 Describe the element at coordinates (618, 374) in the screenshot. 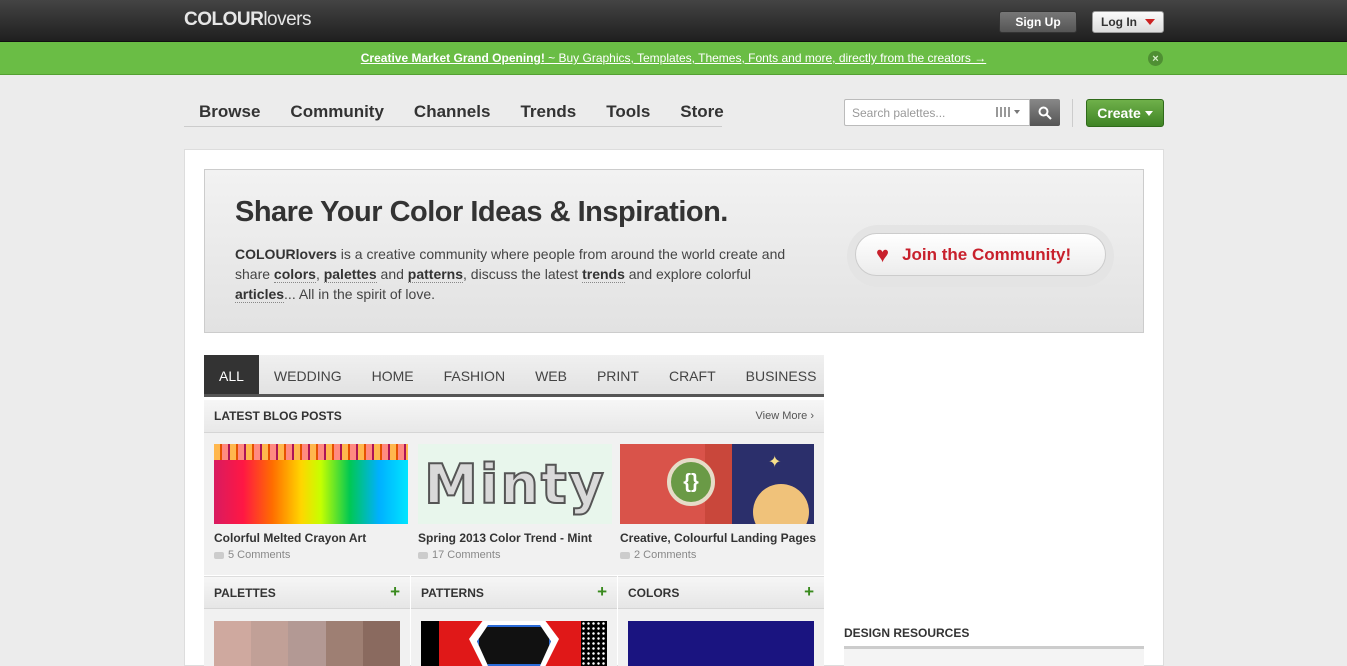

I see `tab-print: PRINT` at that location.